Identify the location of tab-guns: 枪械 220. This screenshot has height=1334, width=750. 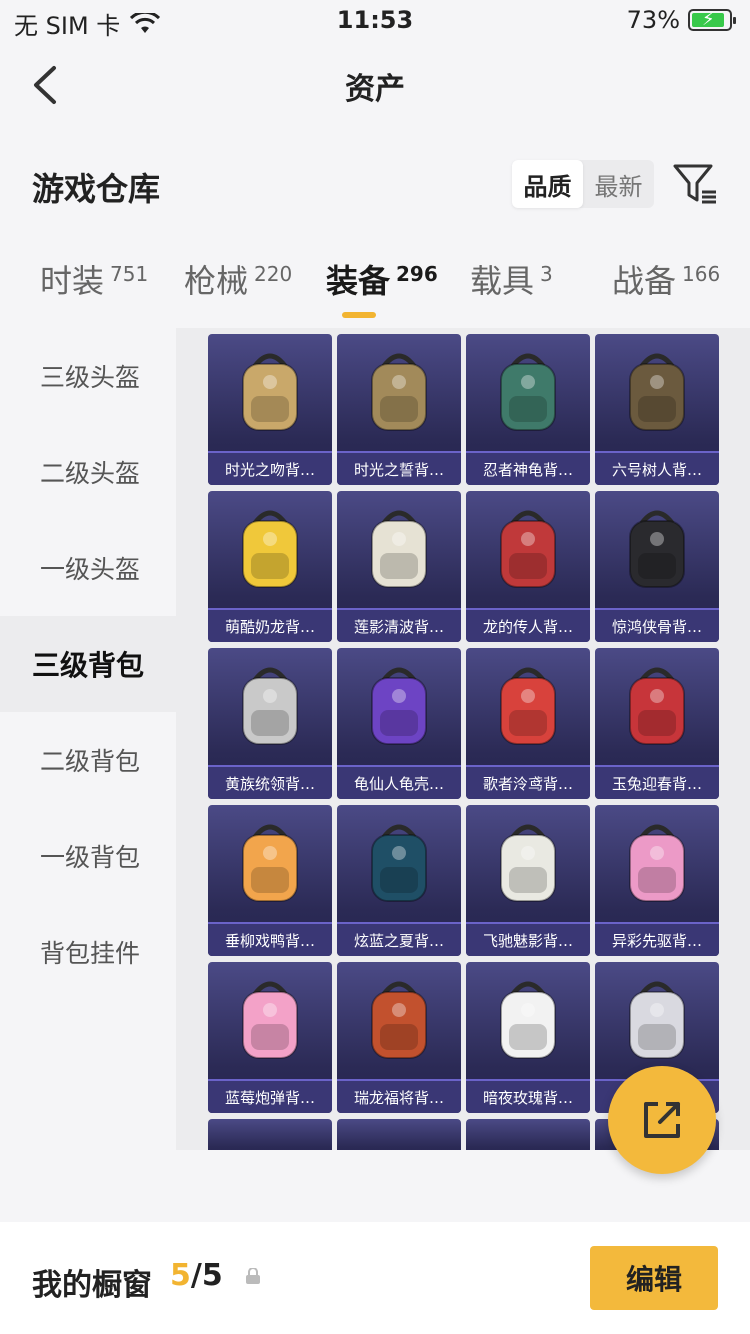
(238, 279).